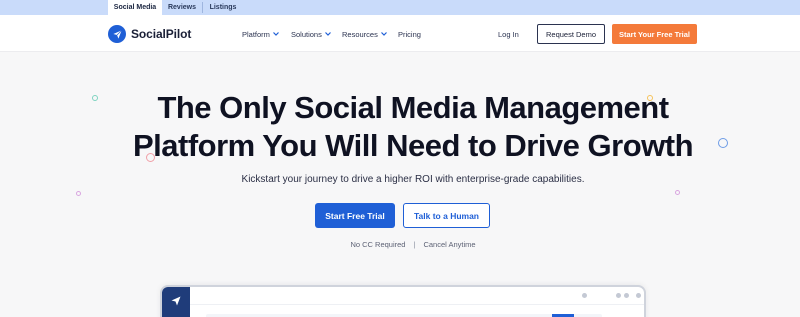 The width and height of the screenshot is (800, 317). Describe the element at coordinates (413, 145) in the screenshot. I see `hero-headline-line: Platform You Will Need to Drive Growth` at that location.